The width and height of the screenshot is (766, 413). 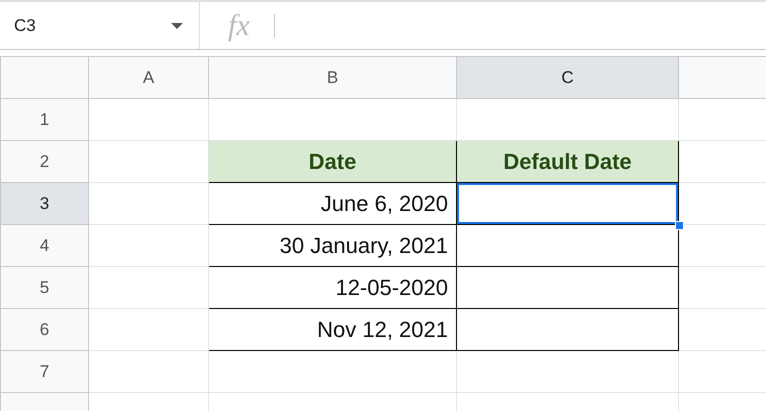 I want to click on date-value: 30 January, 2021, so click(x=332, y=245).